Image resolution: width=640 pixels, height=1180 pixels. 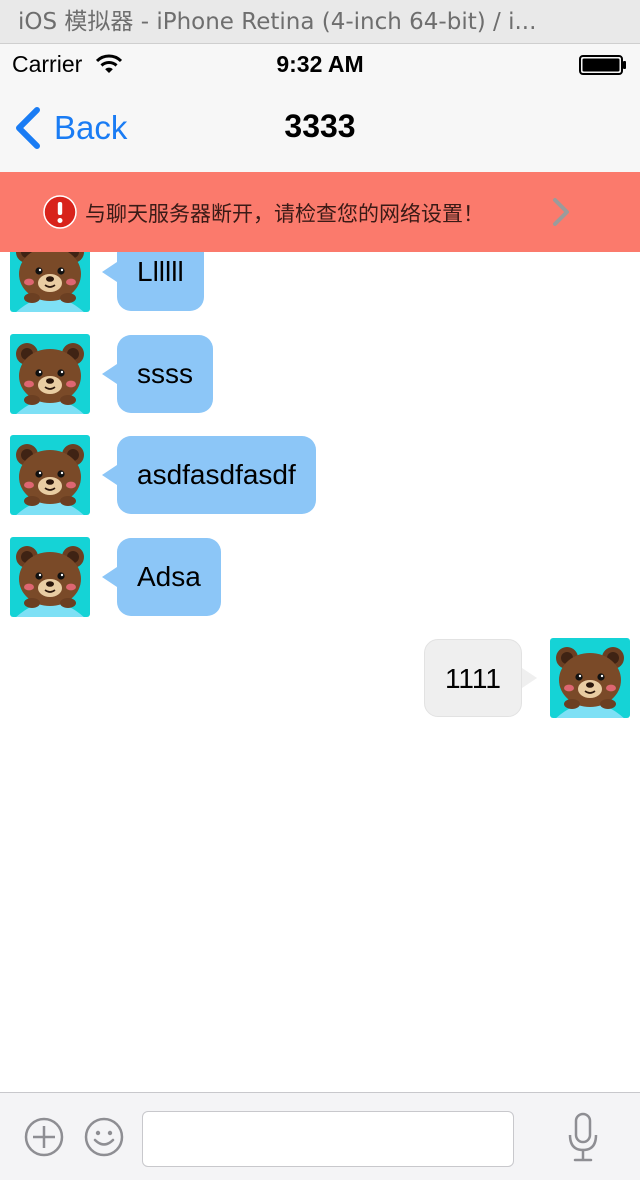 What do you see at coordinates (44, 1137) in the screenshot?
I see `add-icon` at bounding box center [44, 1137].